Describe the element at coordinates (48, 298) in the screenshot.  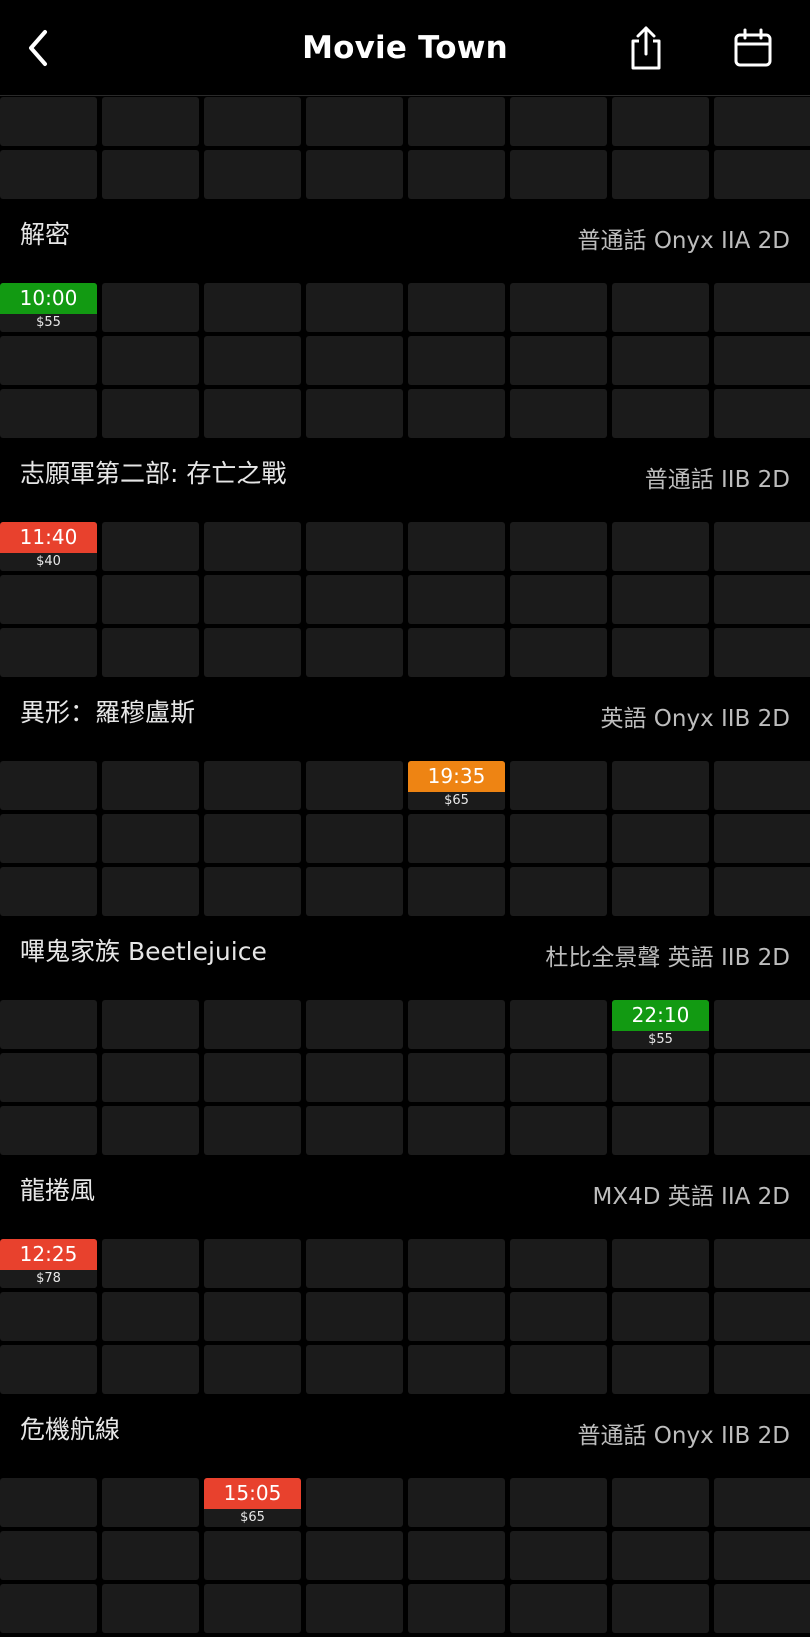
I see `showtime-time: 10:00` at that location.